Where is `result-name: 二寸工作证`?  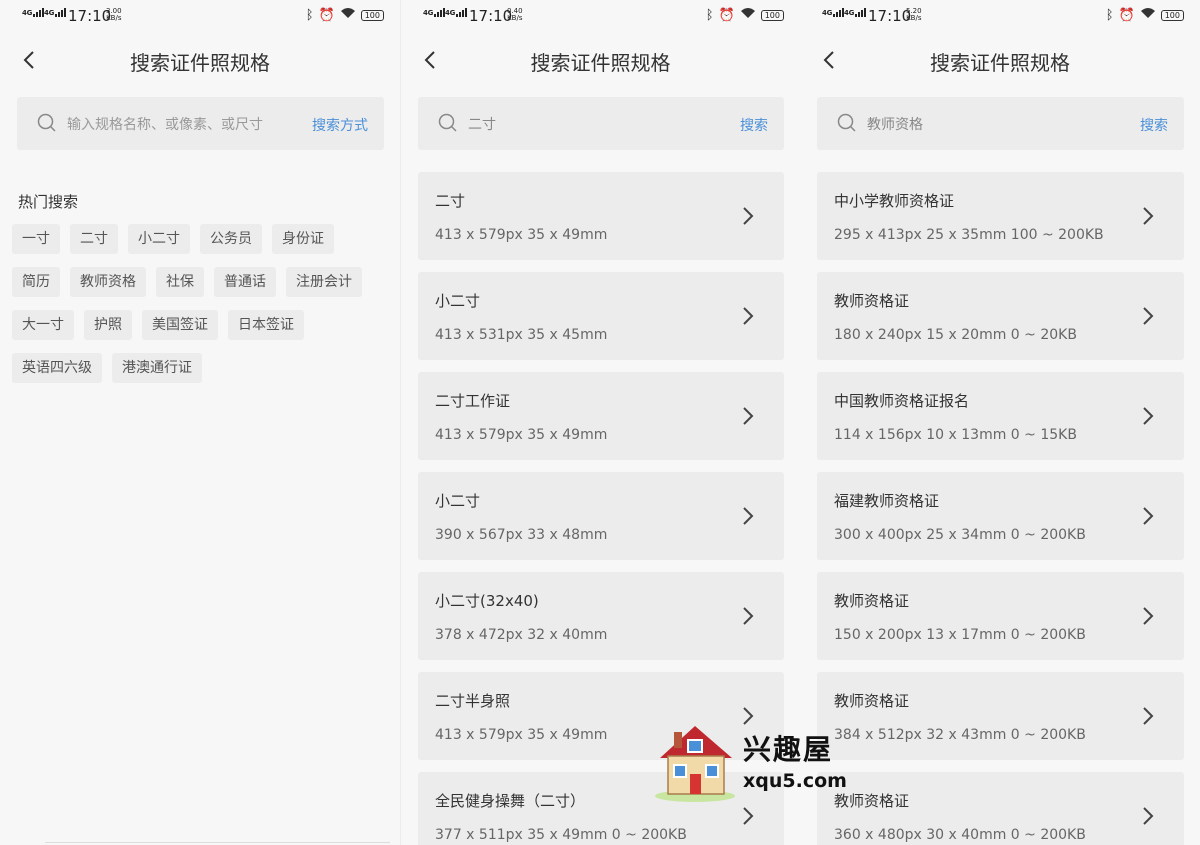 result-name: 二寸工作证 is located at coordinates (473, 401).